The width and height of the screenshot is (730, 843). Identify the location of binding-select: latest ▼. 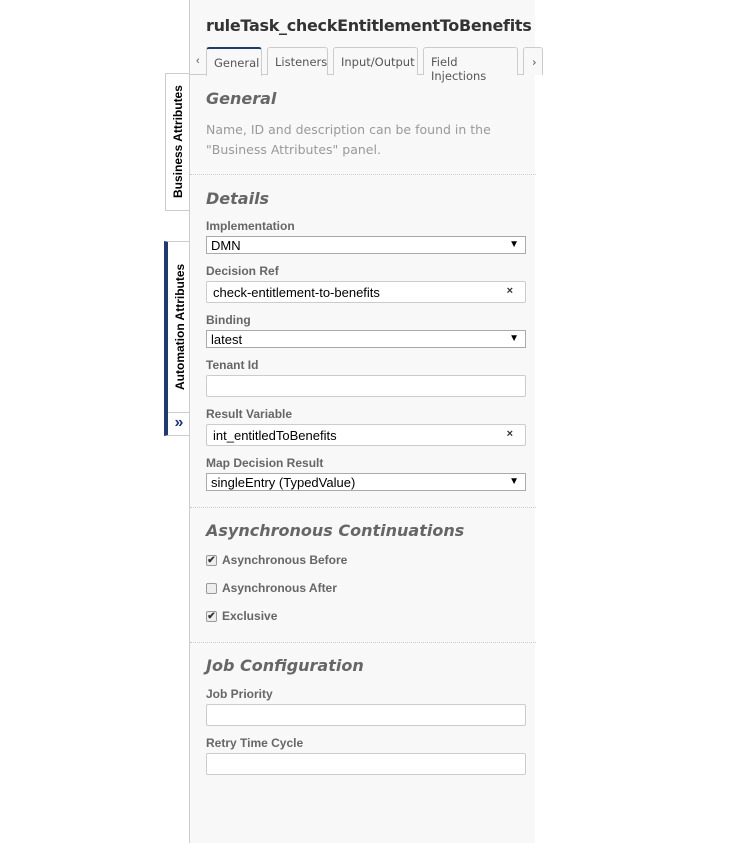
(366, 339).